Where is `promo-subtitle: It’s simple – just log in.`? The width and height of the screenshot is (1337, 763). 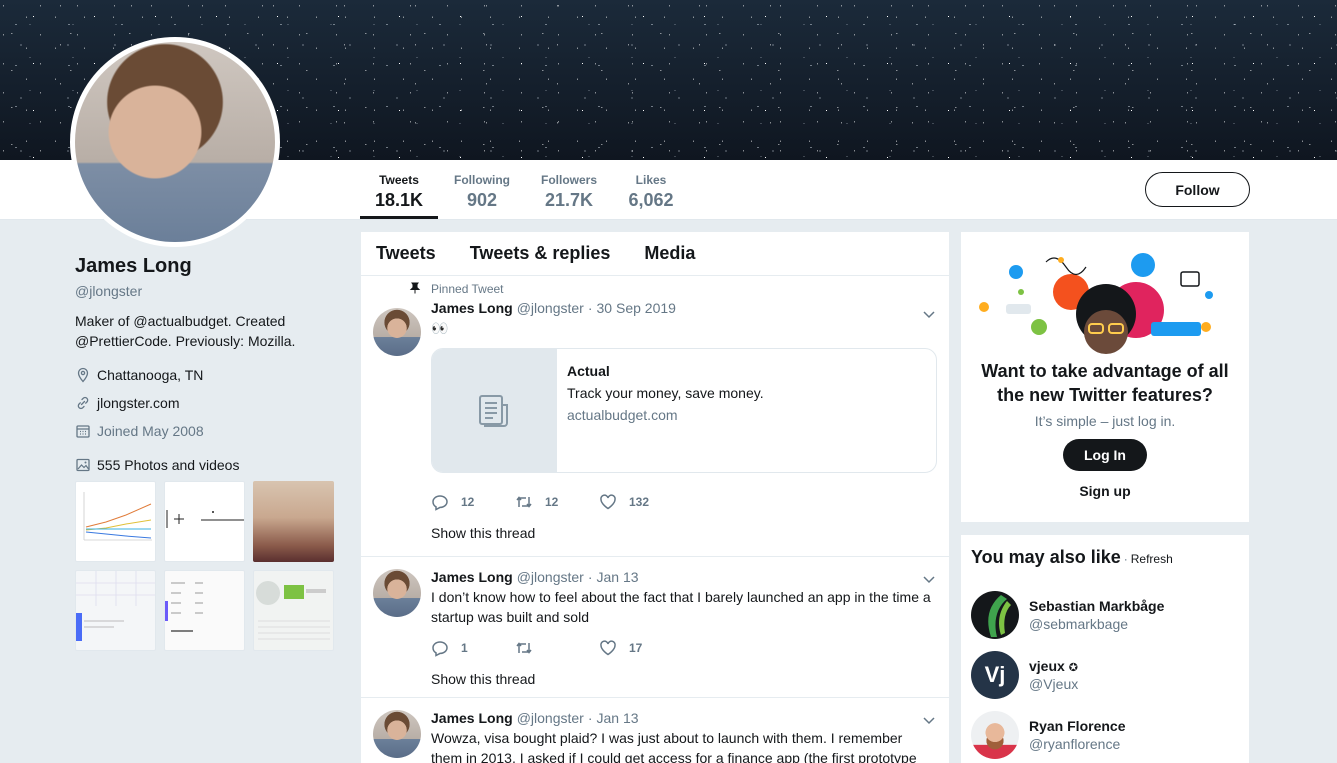 promo-subtitle: It’s simple – just log in. is located at coordinates (1105, 421).